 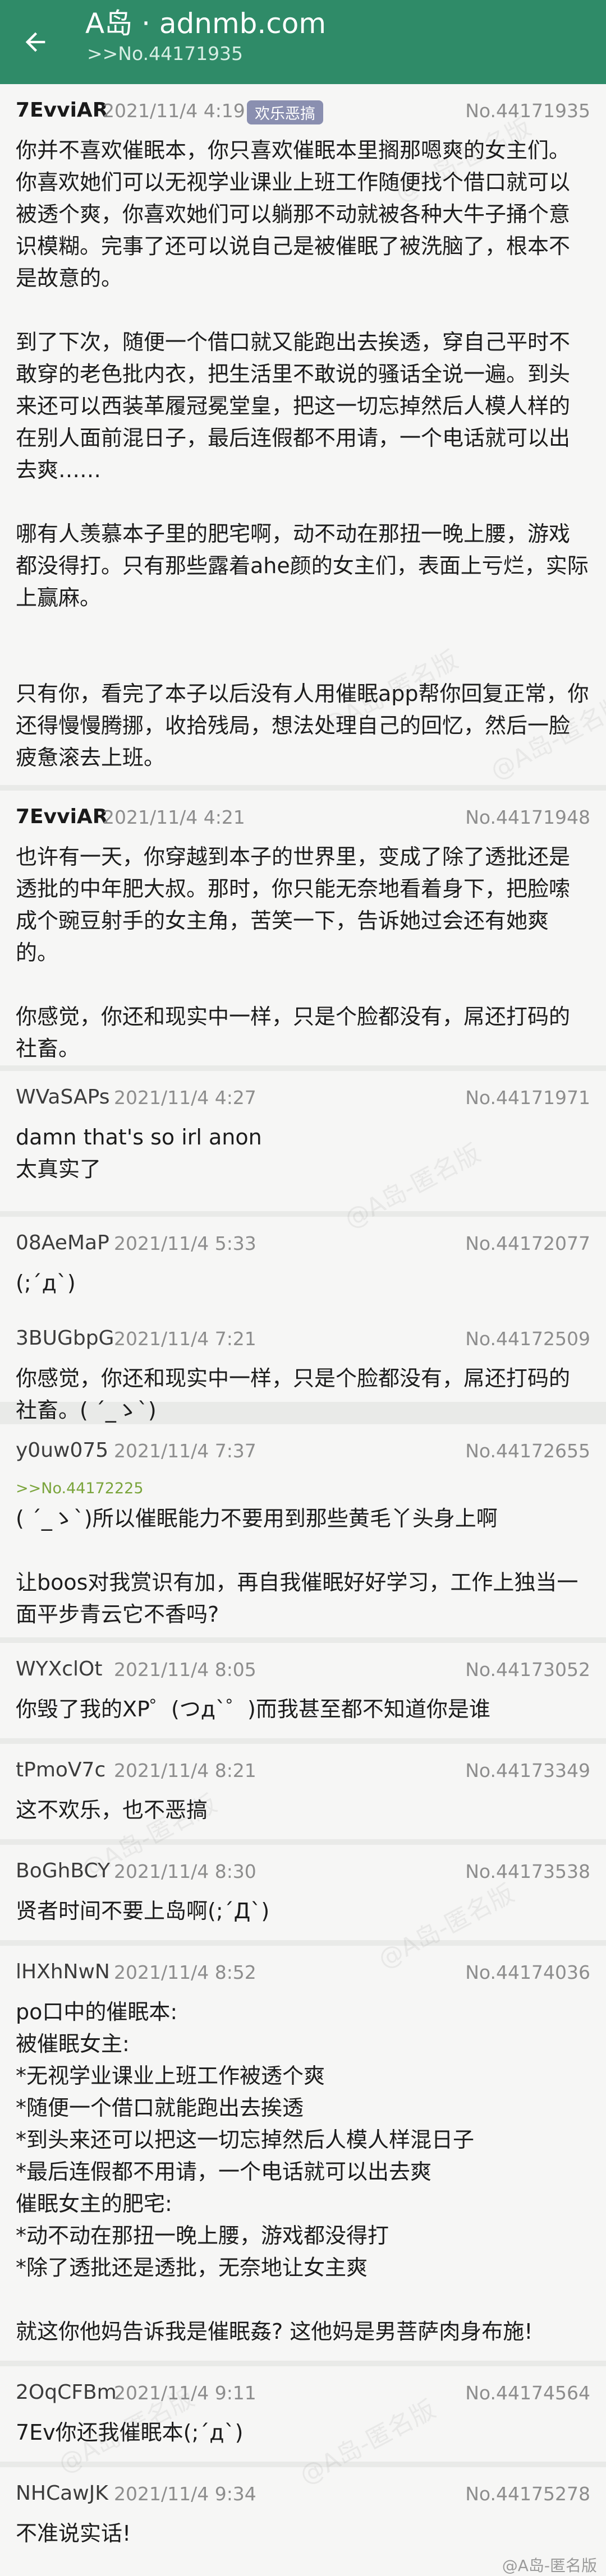 I want to click on back-button, so click(x=35, y=42).